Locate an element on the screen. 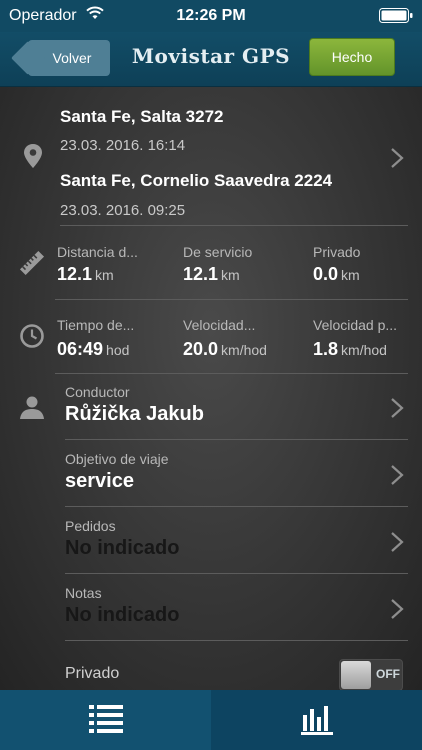 The width and height of the screenshot is (422, 750). private-toggle: OFF is located at coordinates (371, 674).